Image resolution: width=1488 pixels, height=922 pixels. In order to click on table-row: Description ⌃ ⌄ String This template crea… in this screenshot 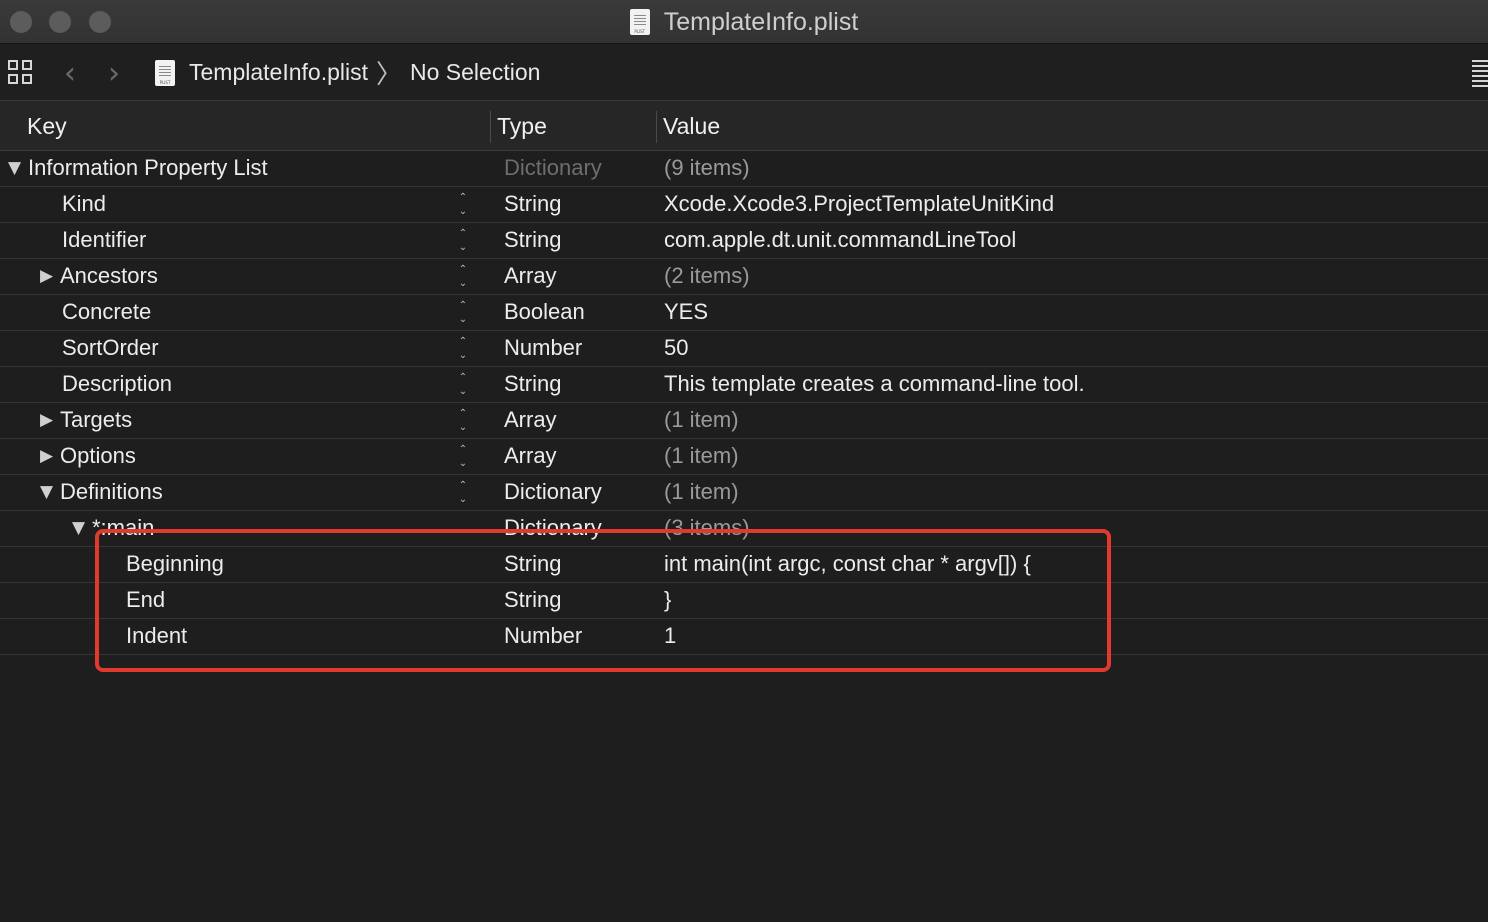, I will do `click(744, 385)`.